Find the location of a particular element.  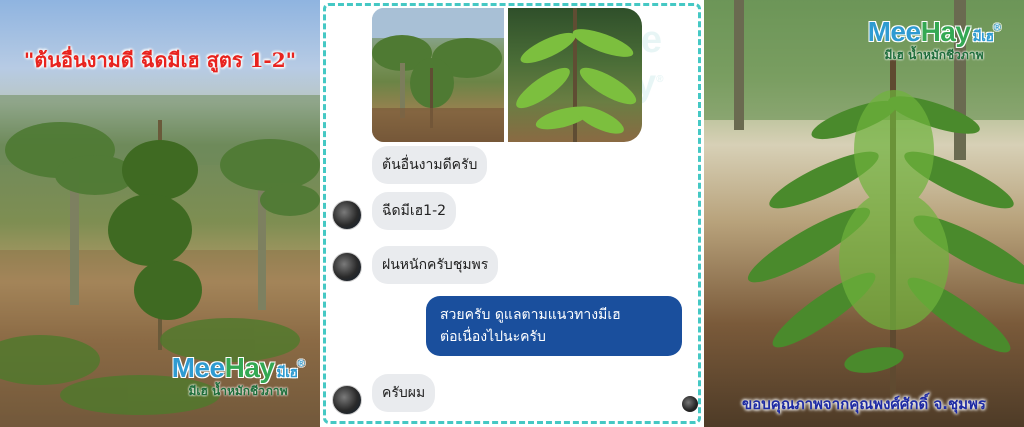

outgoing-line-1: สวยครับ ดูแลตามแนวทางมีเฮ is located at coordinates (530, 315).